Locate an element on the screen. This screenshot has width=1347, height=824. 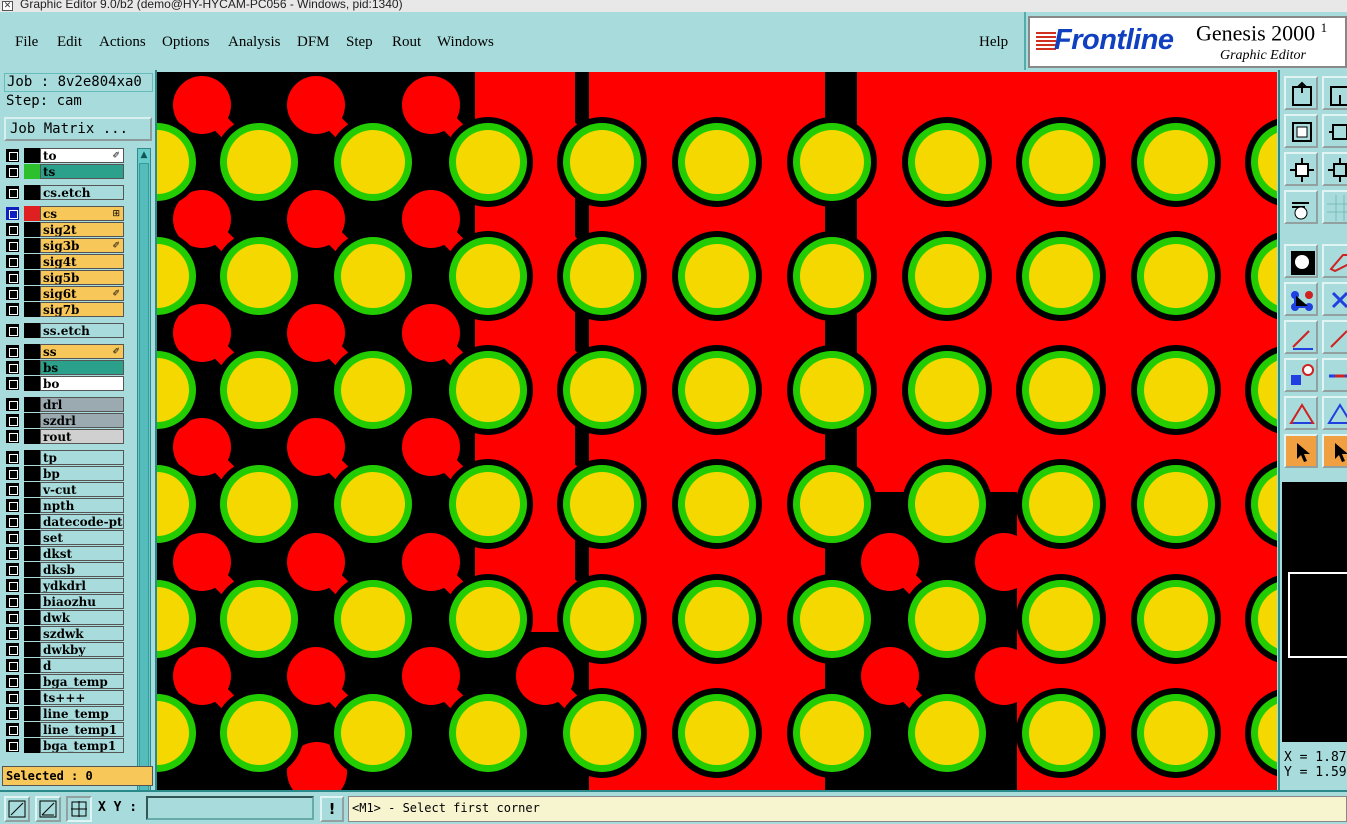
grid-button is located at coordinates (1334, 207).